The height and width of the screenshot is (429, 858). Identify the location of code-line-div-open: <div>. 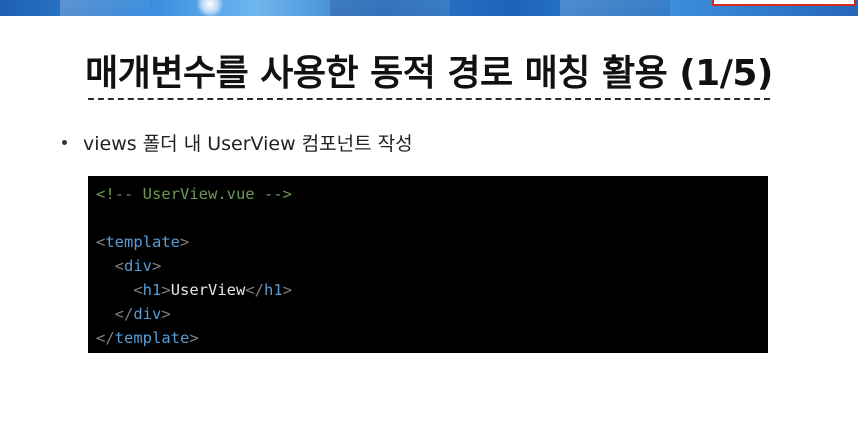
(138, 266).